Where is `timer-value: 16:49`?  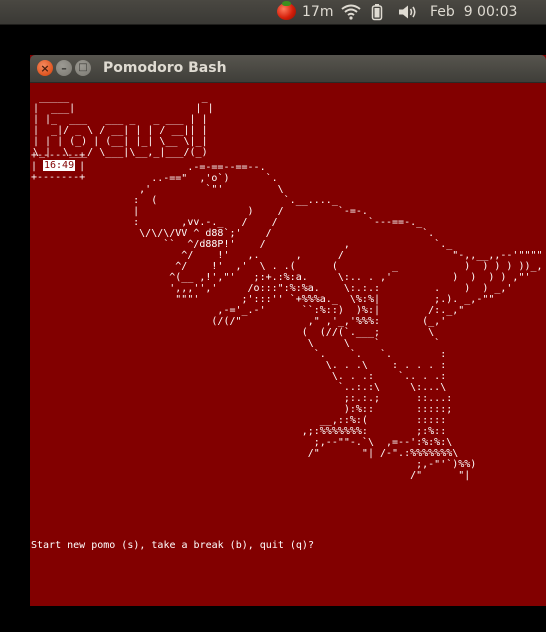
timer-value: 16:49 is located at coordinates (59, 165).